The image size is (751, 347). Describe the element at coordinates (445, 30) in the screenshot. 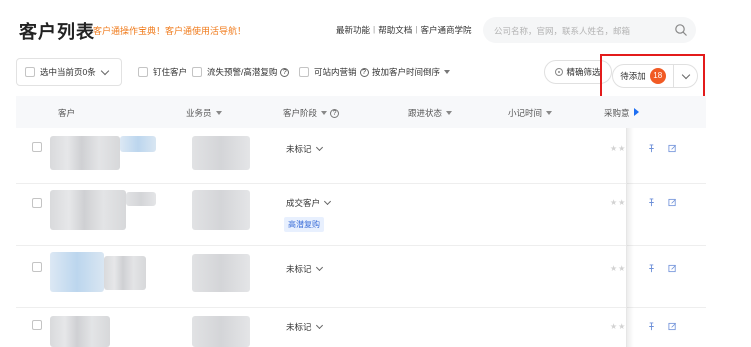

I see `link-academy: 客户通商学院` at that location.